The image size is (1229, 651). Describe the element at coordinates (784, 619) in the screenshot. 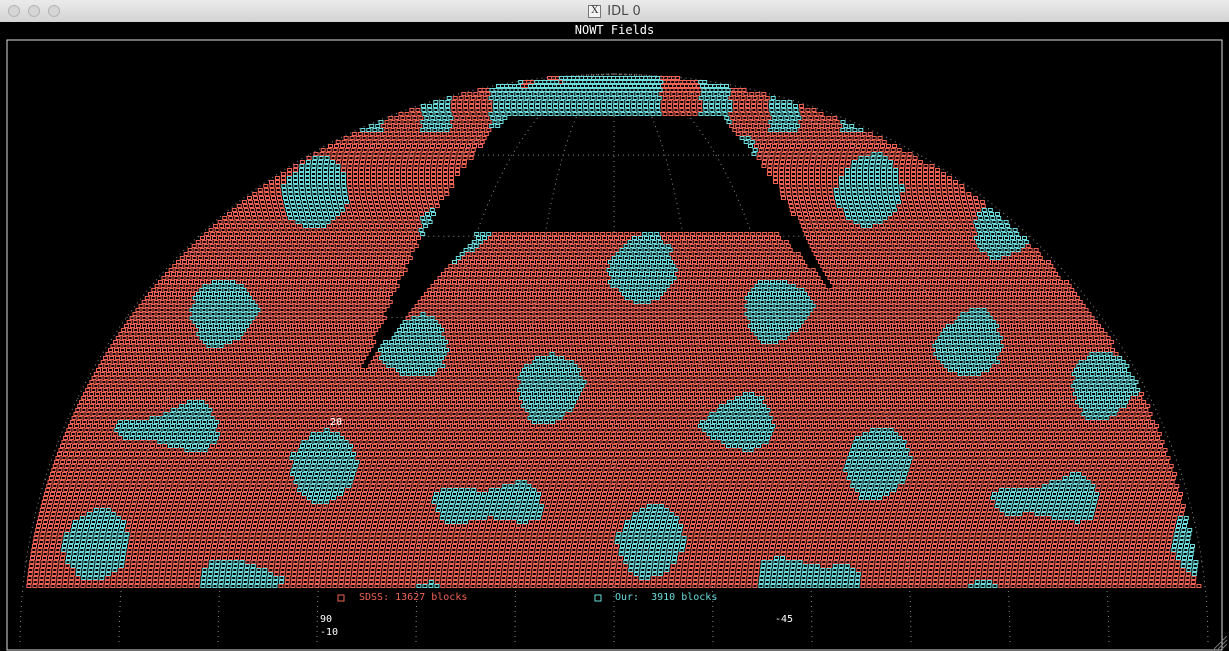

I see `tick-label-lon-45: -45` at that location.